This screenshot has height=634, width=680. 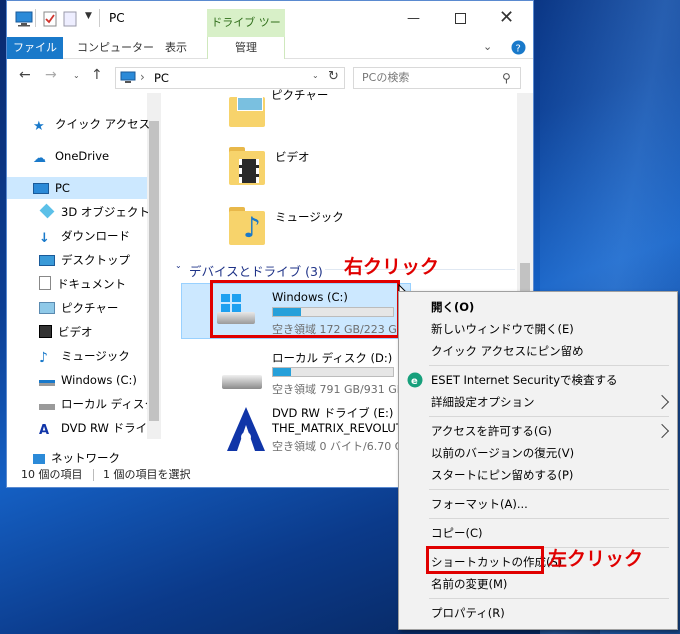 What do you see at coordinates (117, 18) in the screenshot?
I see `window-title: PC` at bounding box center [117, 18].